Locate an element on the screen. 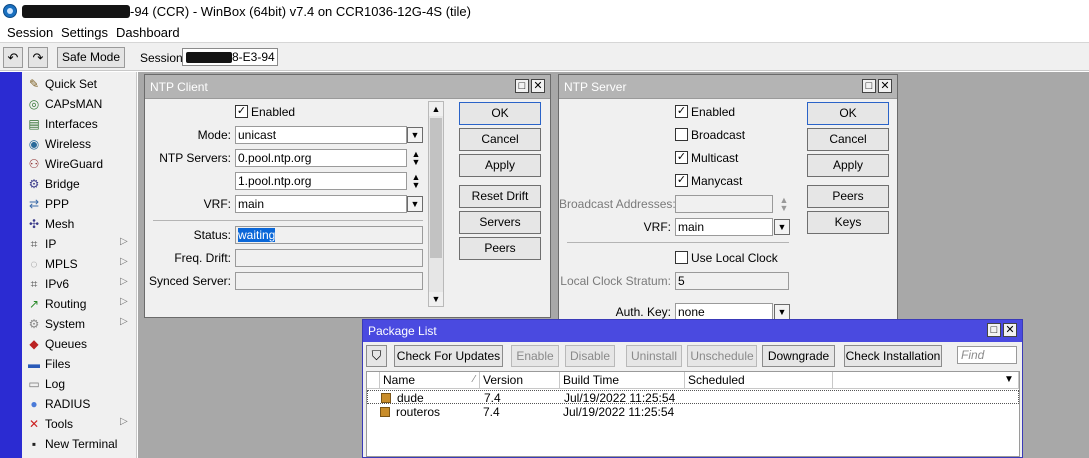  queues-icon: ◆ is located at coordinates (34, 344).